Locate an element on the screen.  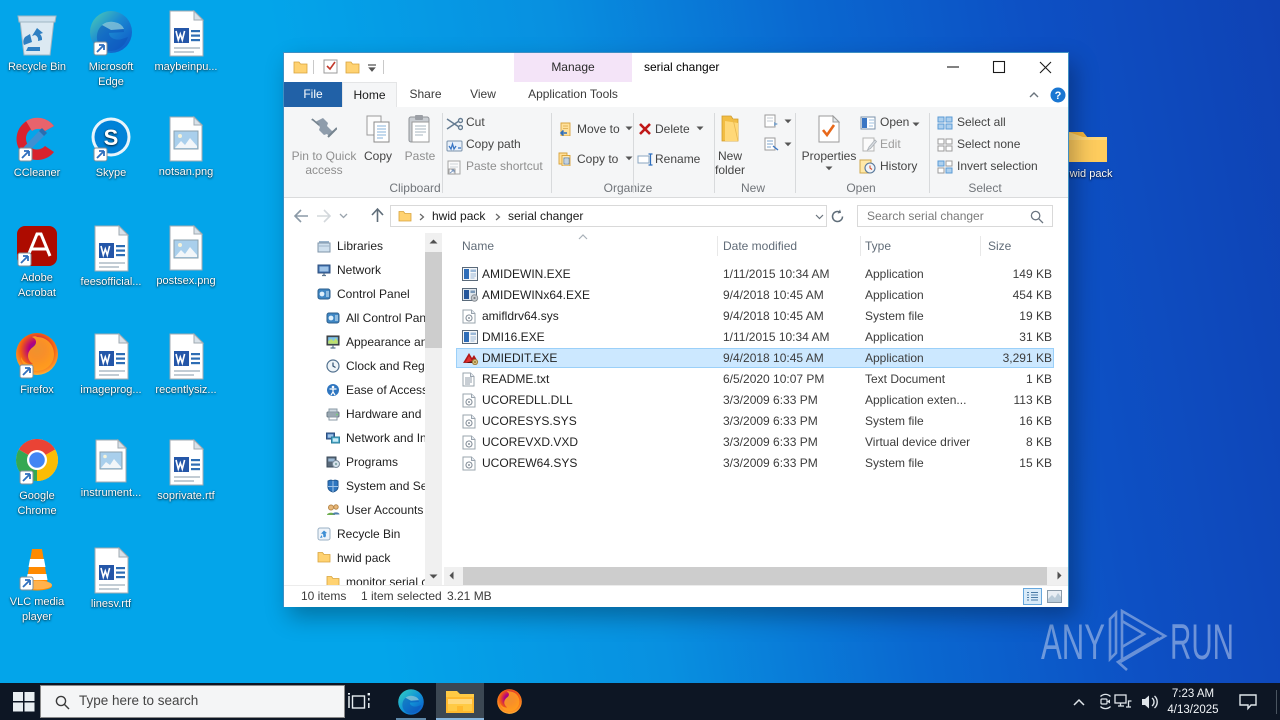
svg-text: ANY is located at coordinates (1073, 642).